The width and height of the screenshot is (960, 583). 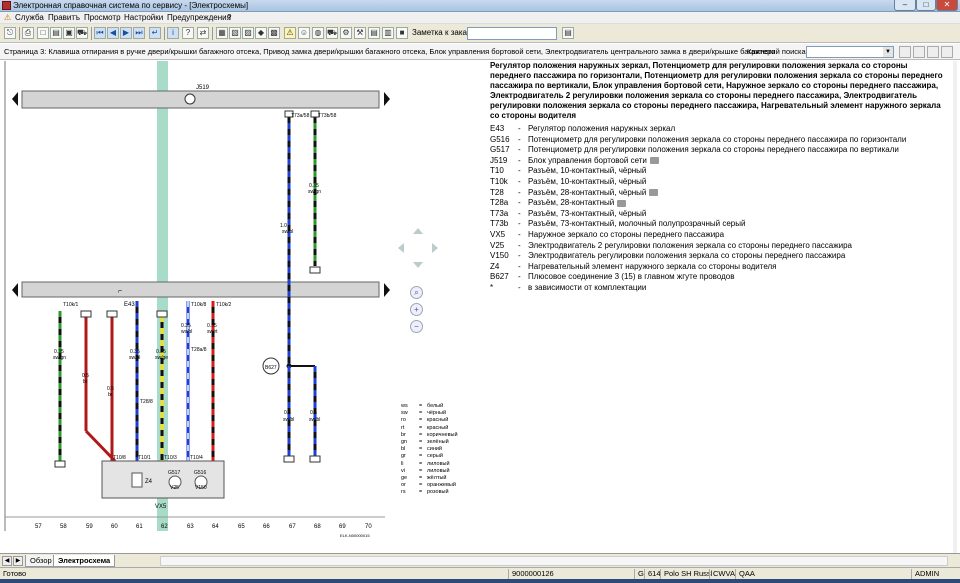 I want to click on pan-down-icon, so click(x=418, y=265).